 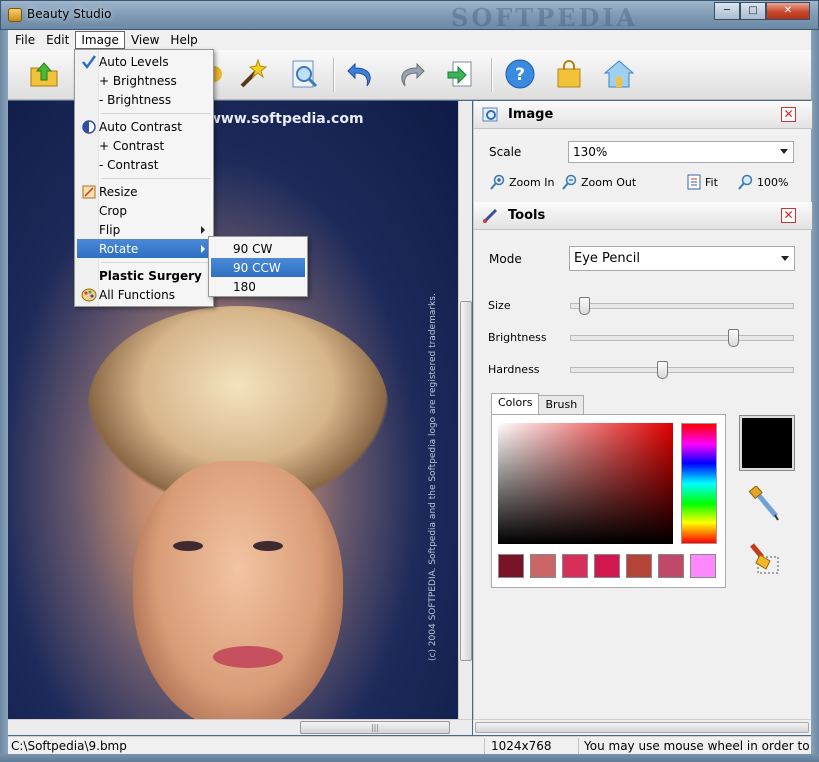 What do you see at coordinates (461, 74) in the screenshot?
I see `export-icon` at bounding box center [461, 74].